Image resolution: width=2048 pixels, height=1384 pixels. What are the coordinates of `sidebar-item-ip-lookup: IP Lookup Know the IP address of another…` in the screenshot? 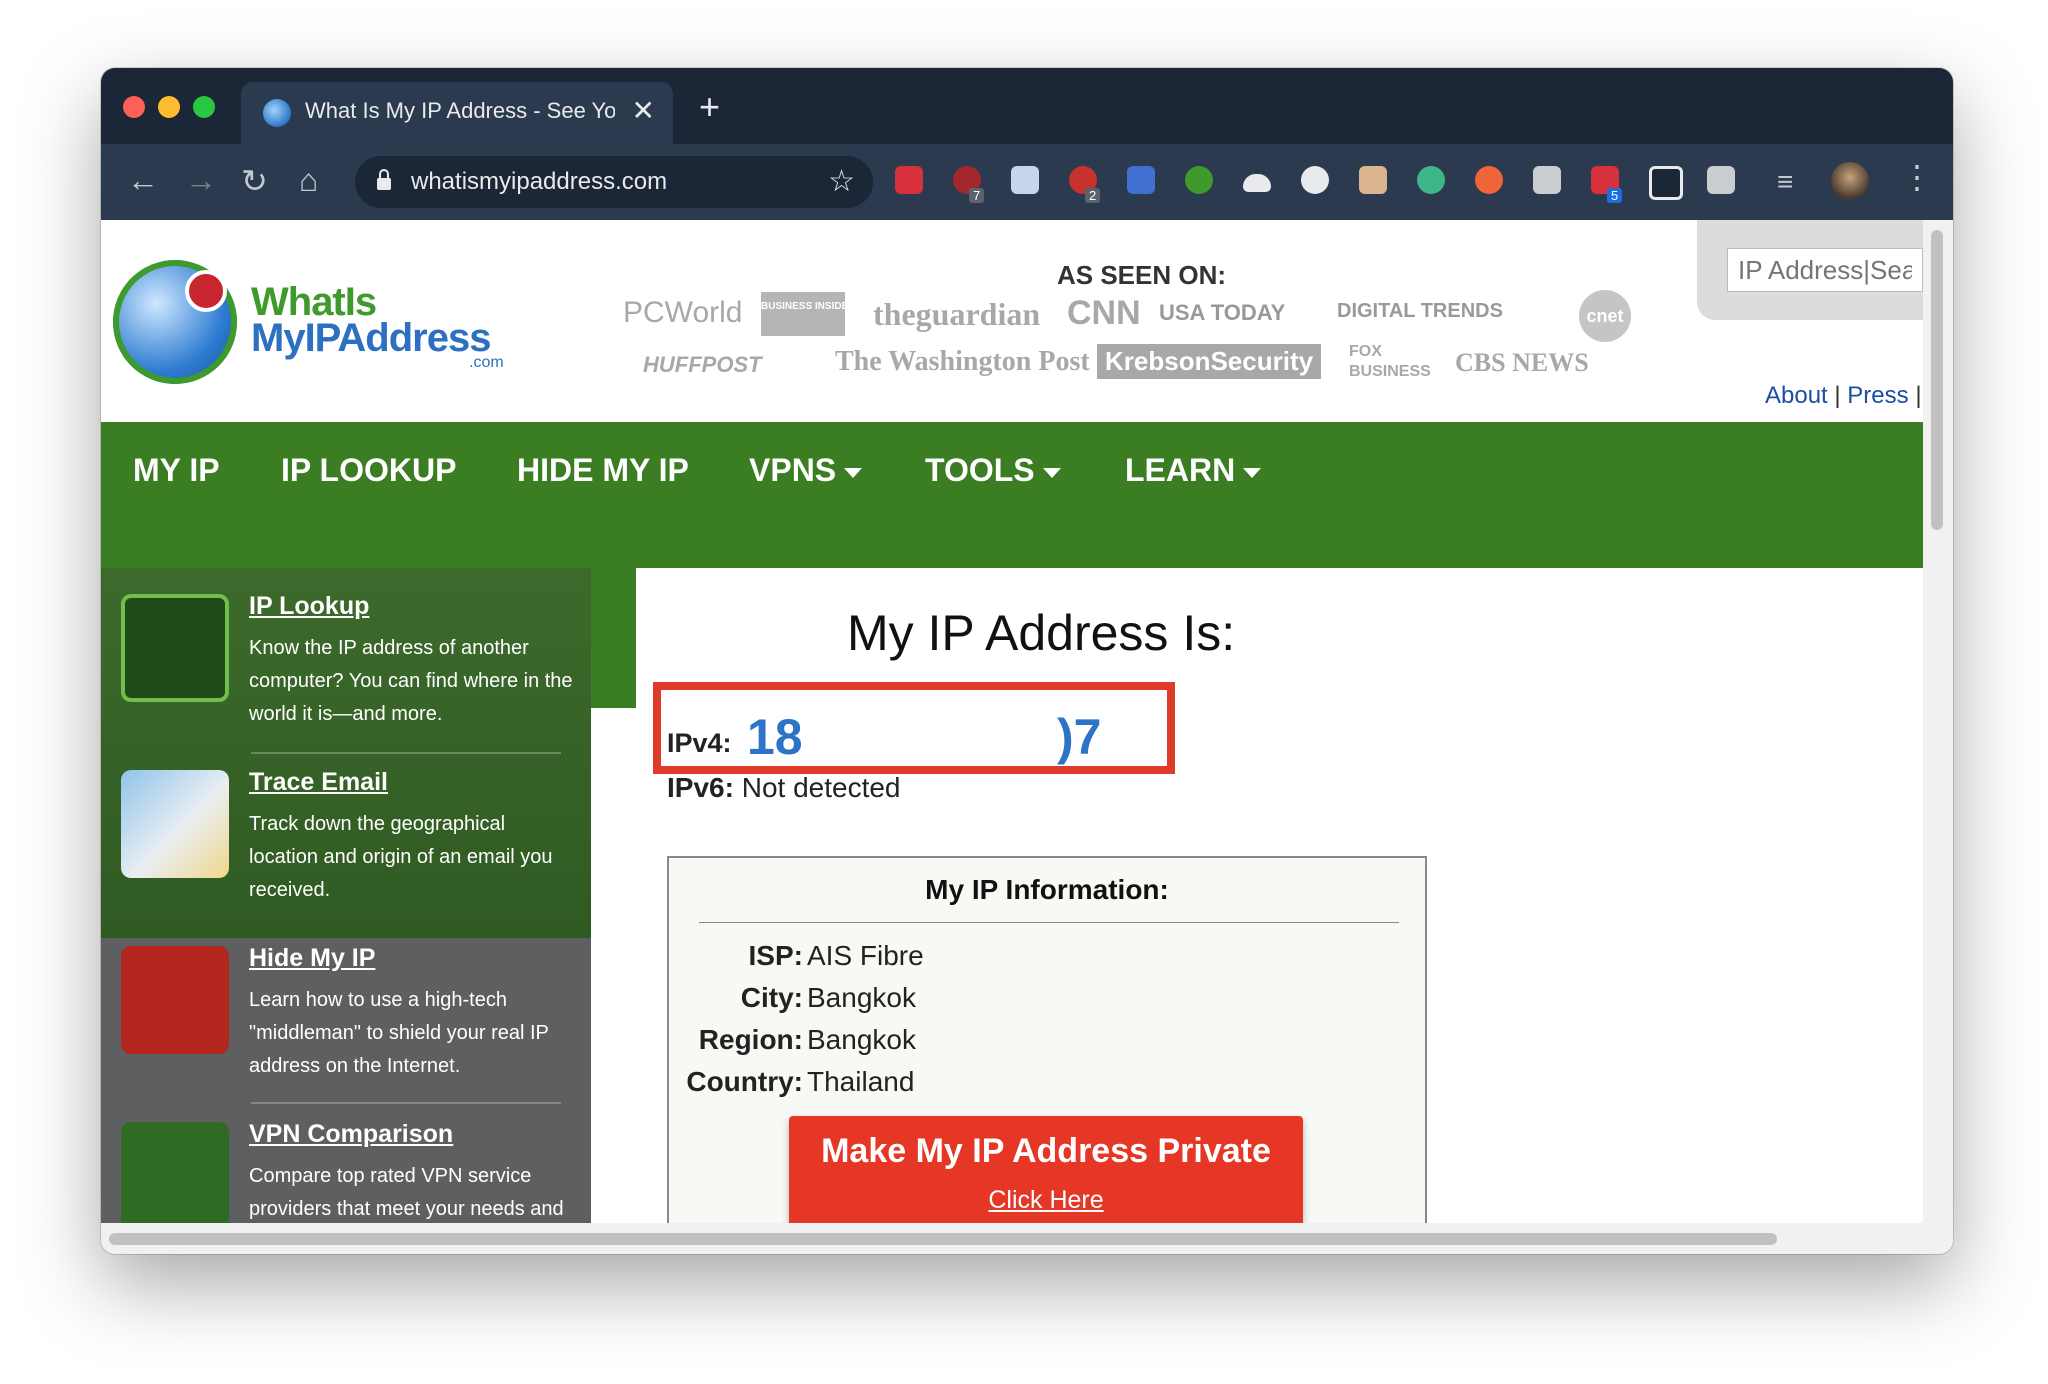 It's located at (346, 656).